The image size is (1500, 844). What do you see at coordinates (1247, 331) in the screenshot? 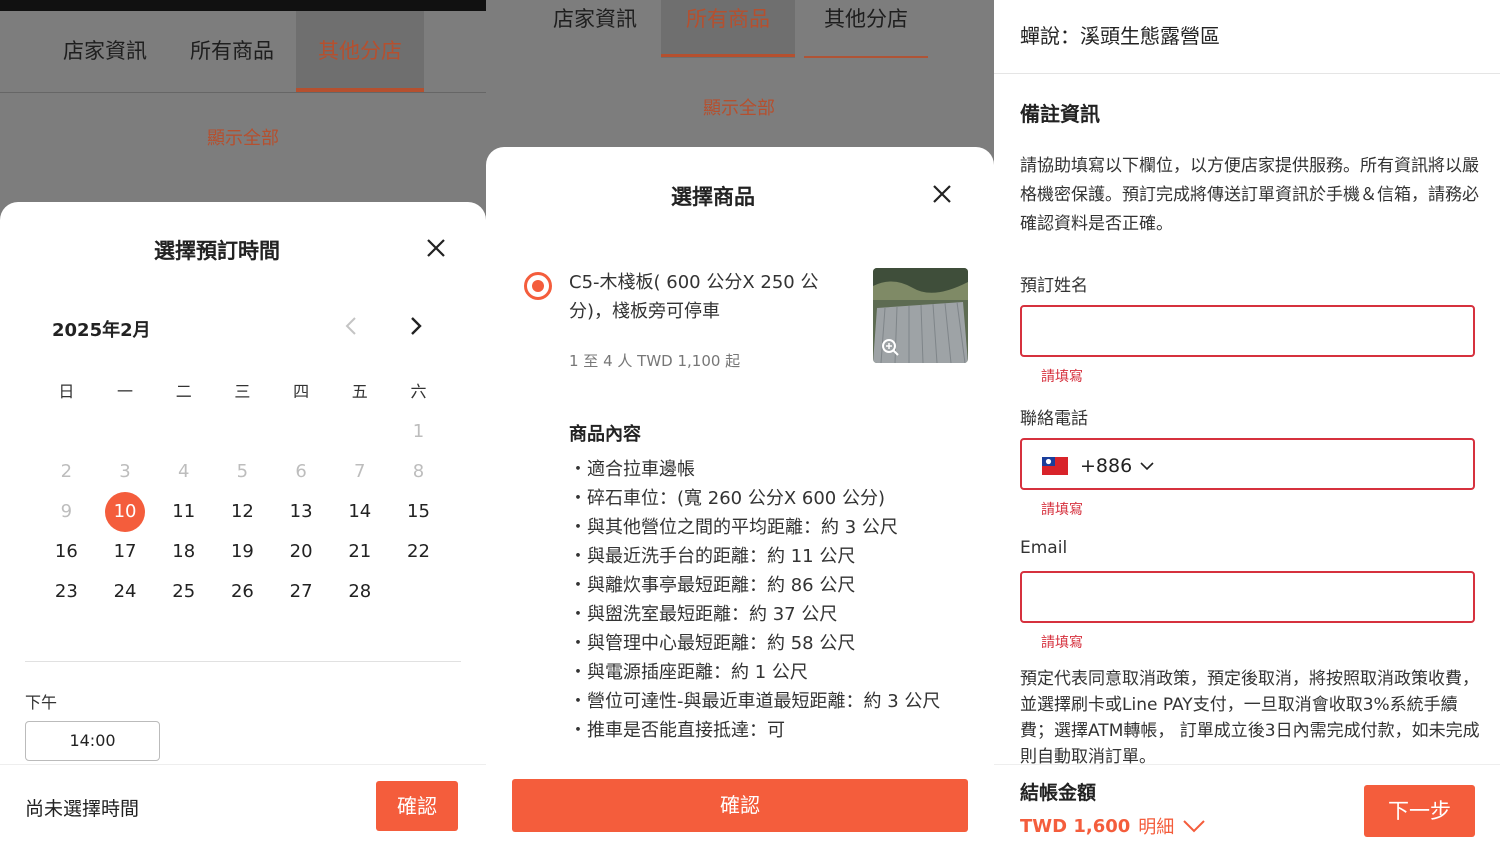
I see `name-field` at bounding box center [1247, 331].